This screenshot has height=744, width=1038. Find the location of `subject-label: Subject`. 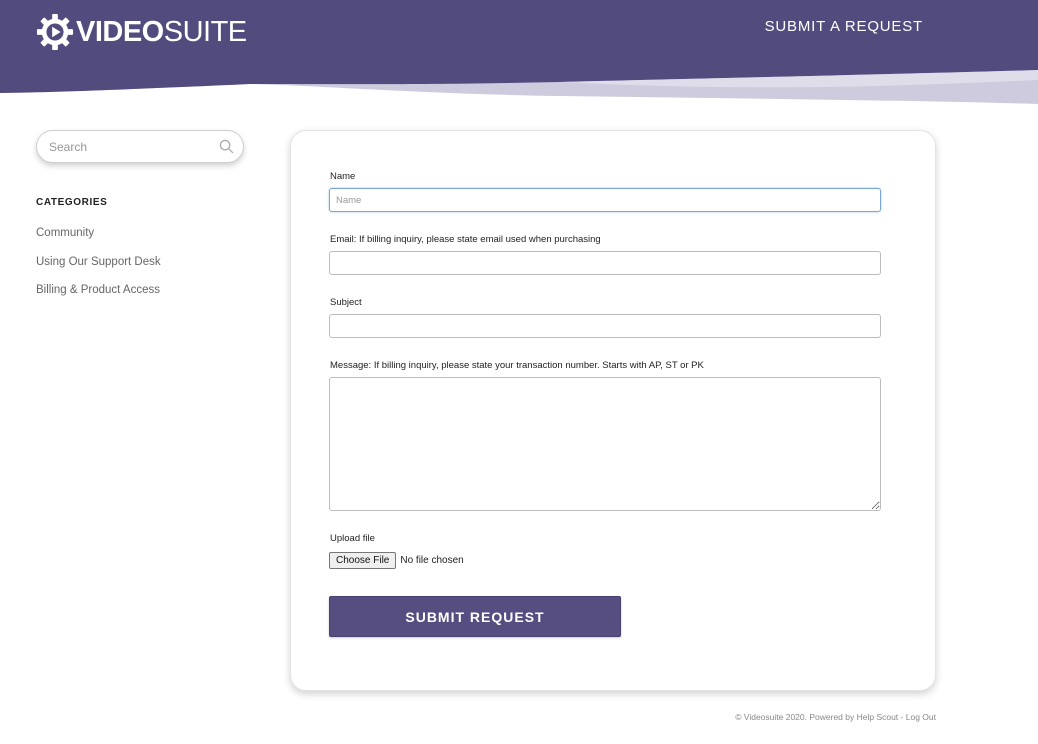

subject-label: Subject is located at coordinates (346, 302).